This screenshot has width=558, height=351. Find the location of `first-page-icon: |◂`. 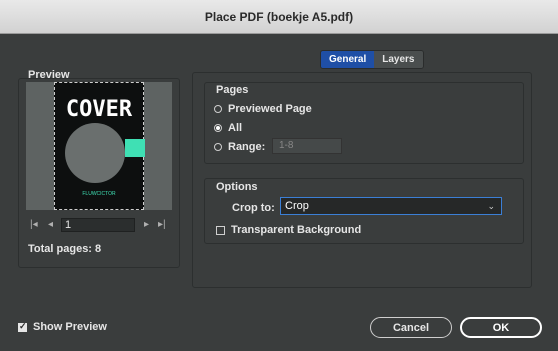

first-page-icon: |◂ is located at coordinates (34, 224).